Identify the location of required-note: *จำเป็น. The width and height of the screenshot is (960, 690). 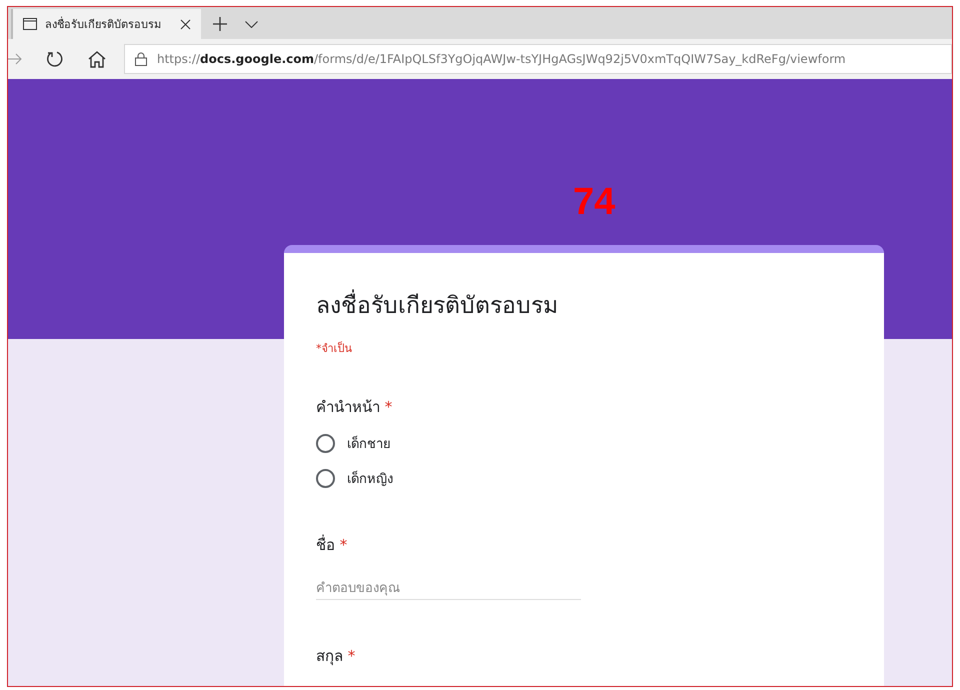
(334, 348).